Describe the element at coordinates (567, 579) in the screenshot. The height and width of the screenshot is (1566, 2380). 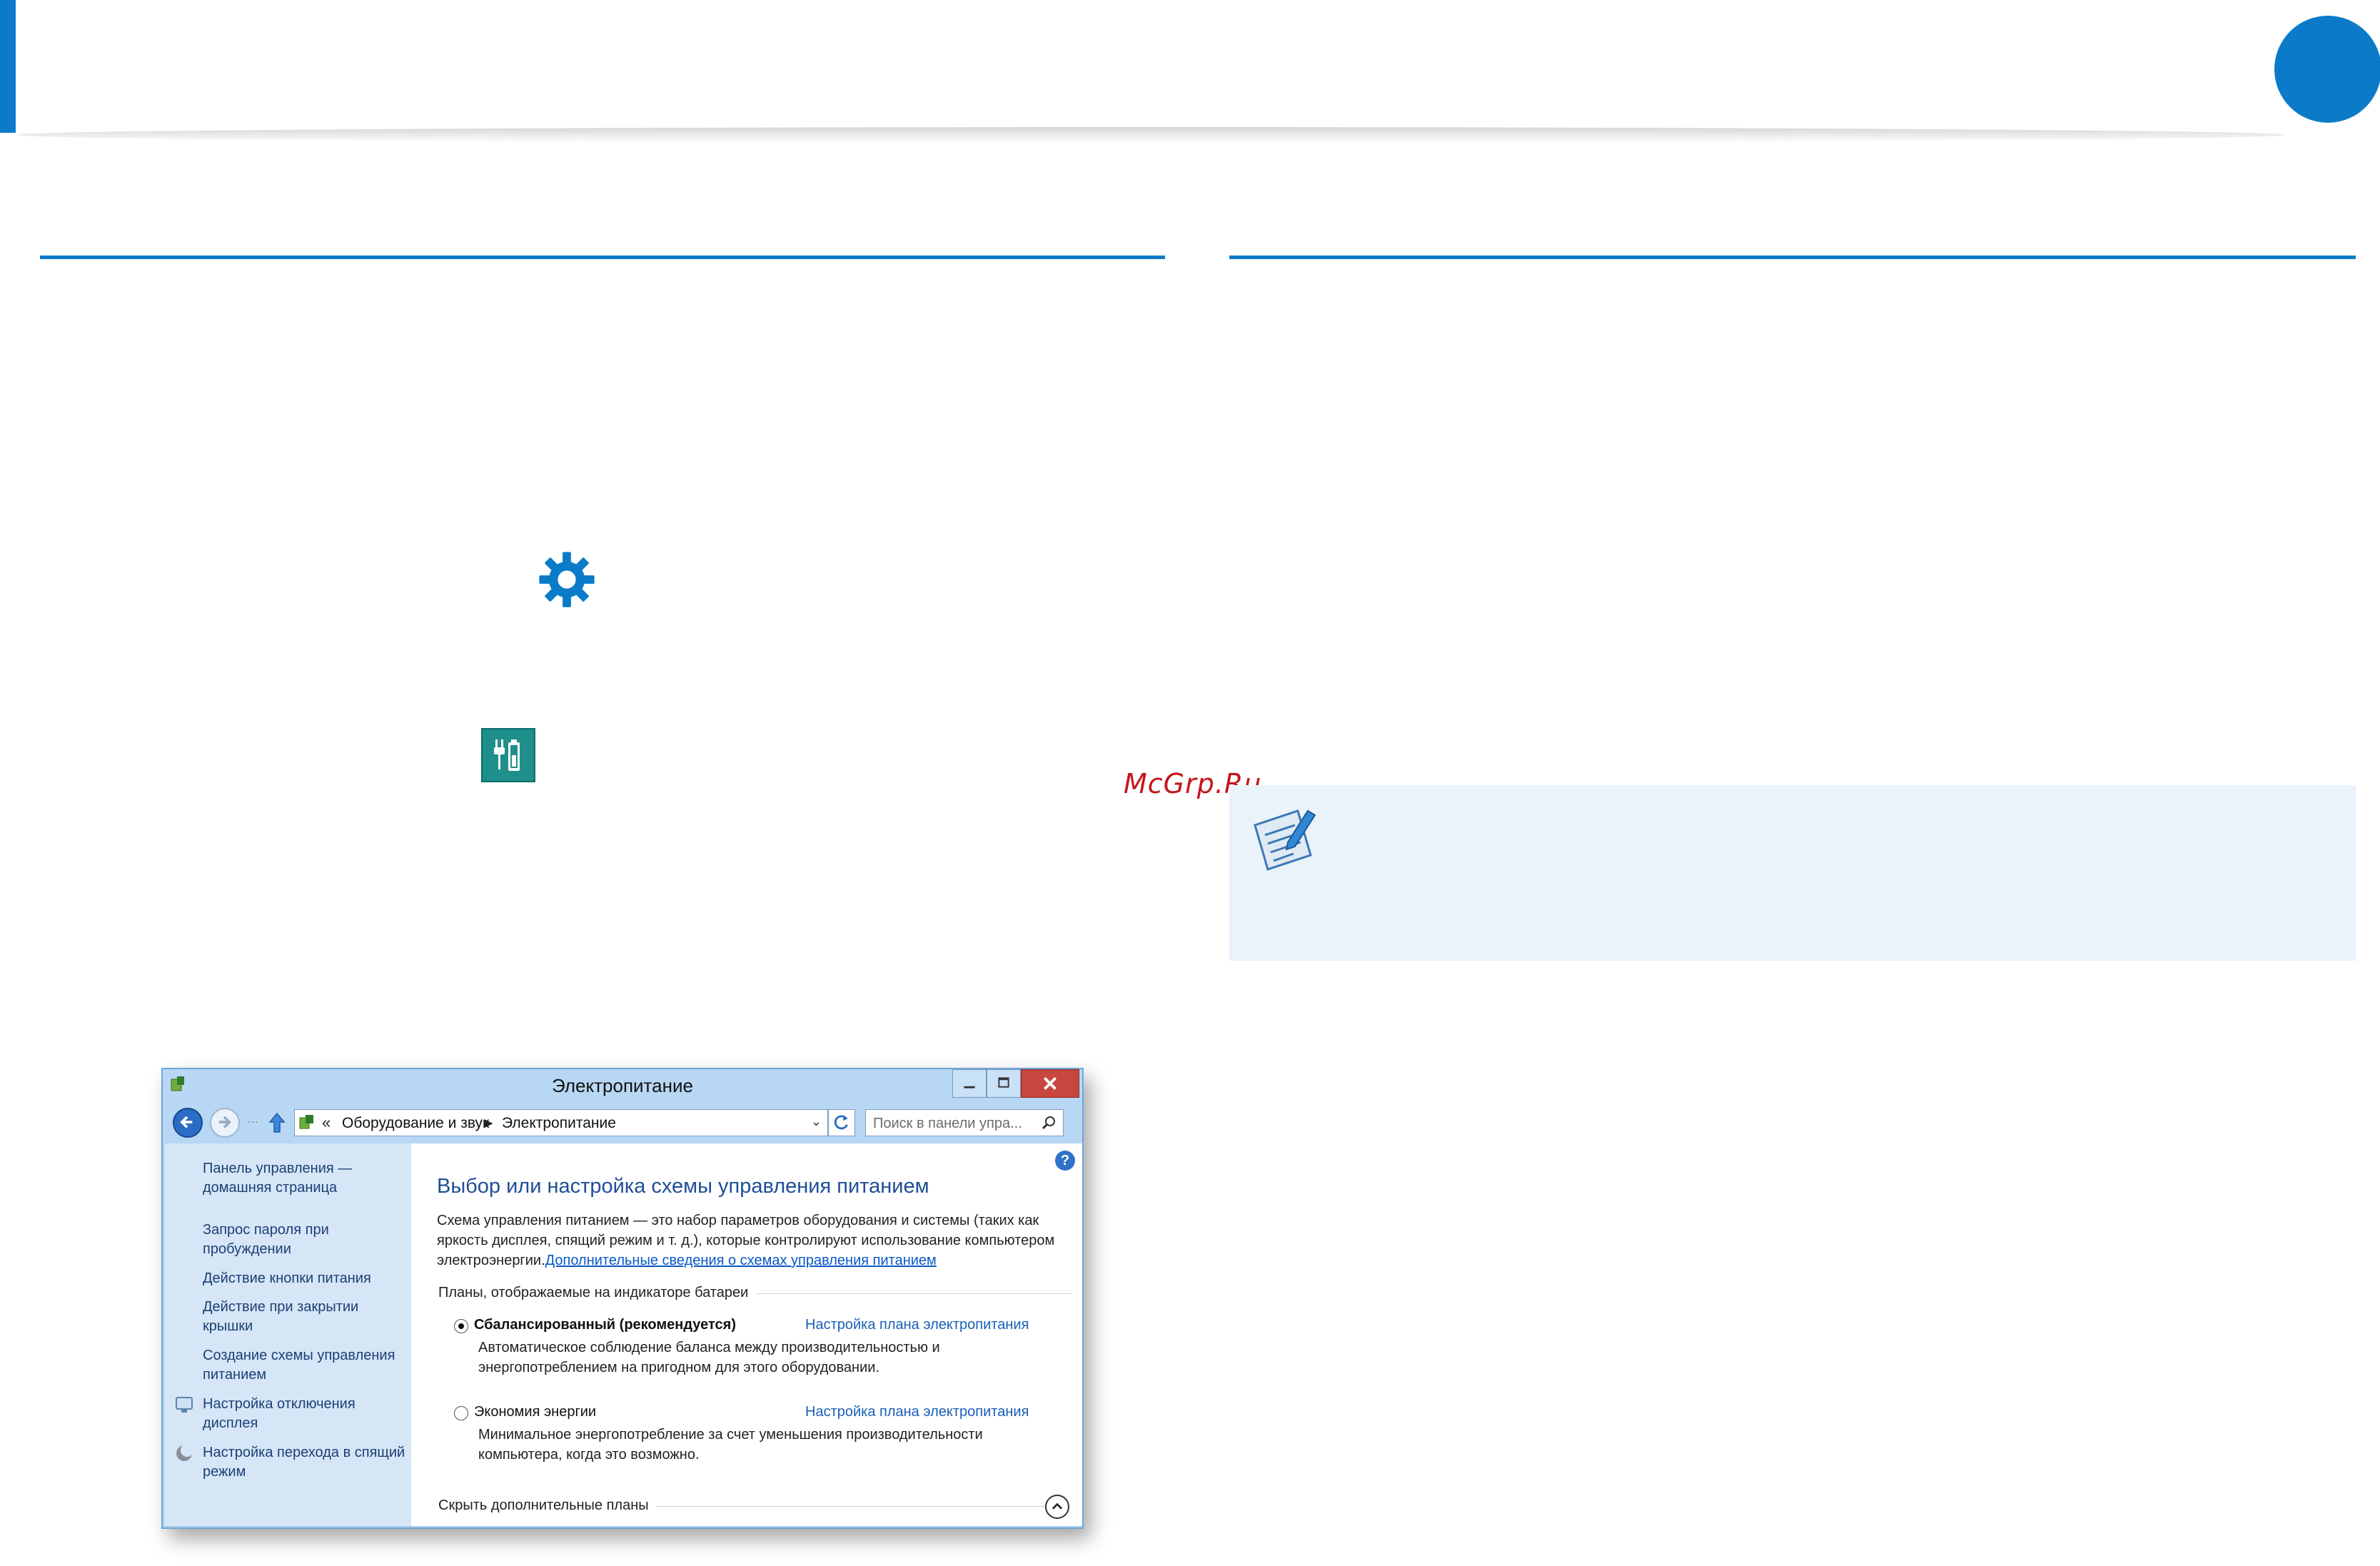
I see `gear-icon` at that location.